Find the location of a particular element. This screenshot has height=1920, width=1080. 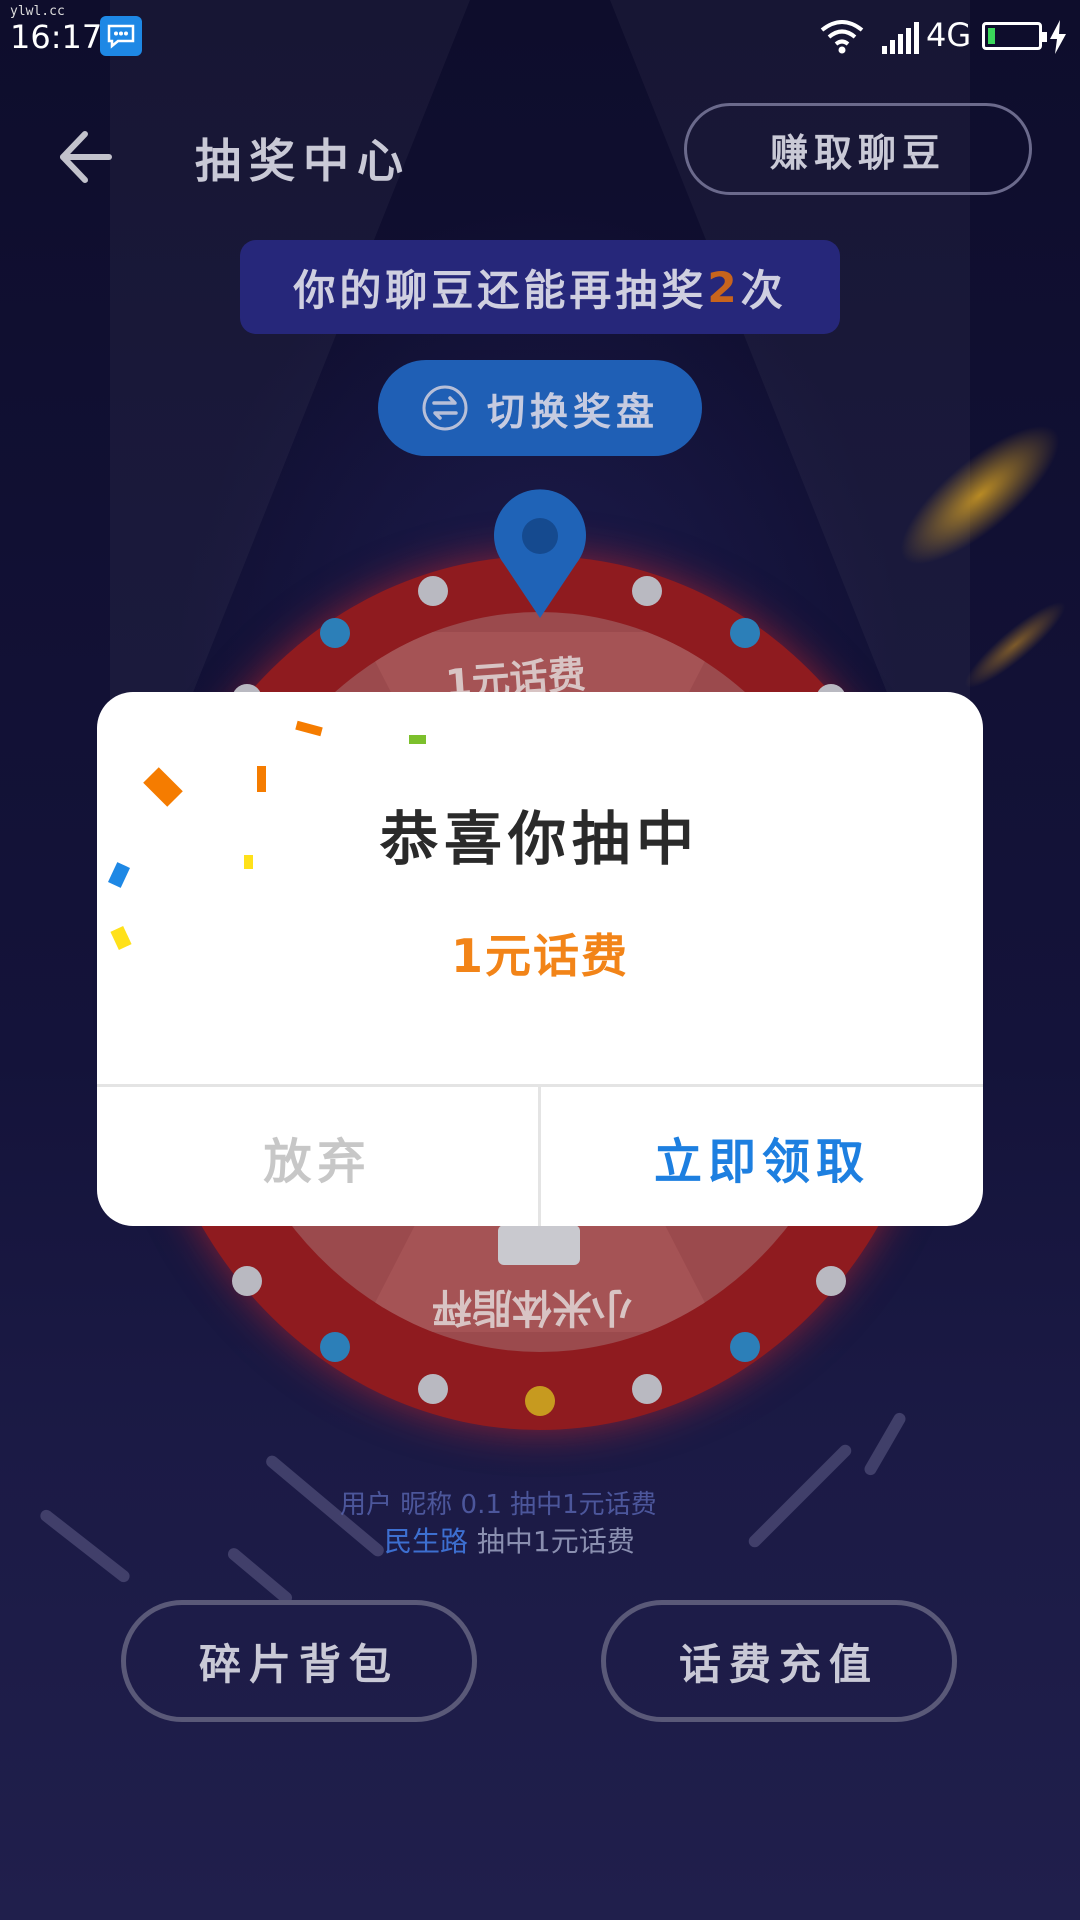

wifi-icon is located at coordinates (842, 37).